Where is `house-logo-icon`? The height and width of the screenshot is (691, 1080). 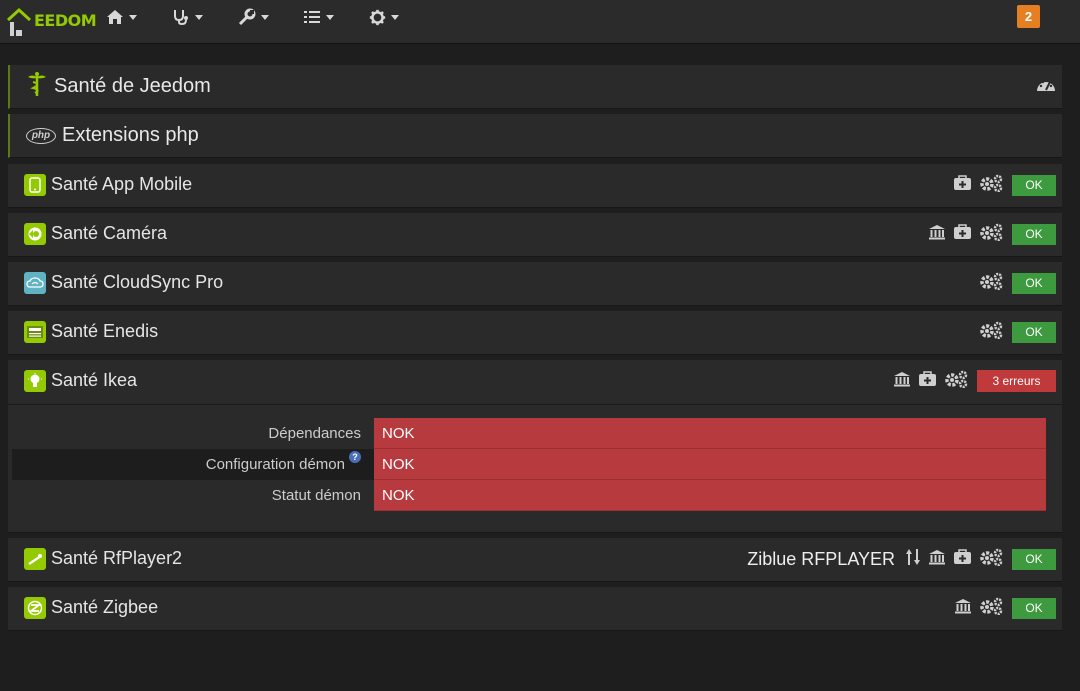 house-logo-icon is located at coordinates (19, 22).